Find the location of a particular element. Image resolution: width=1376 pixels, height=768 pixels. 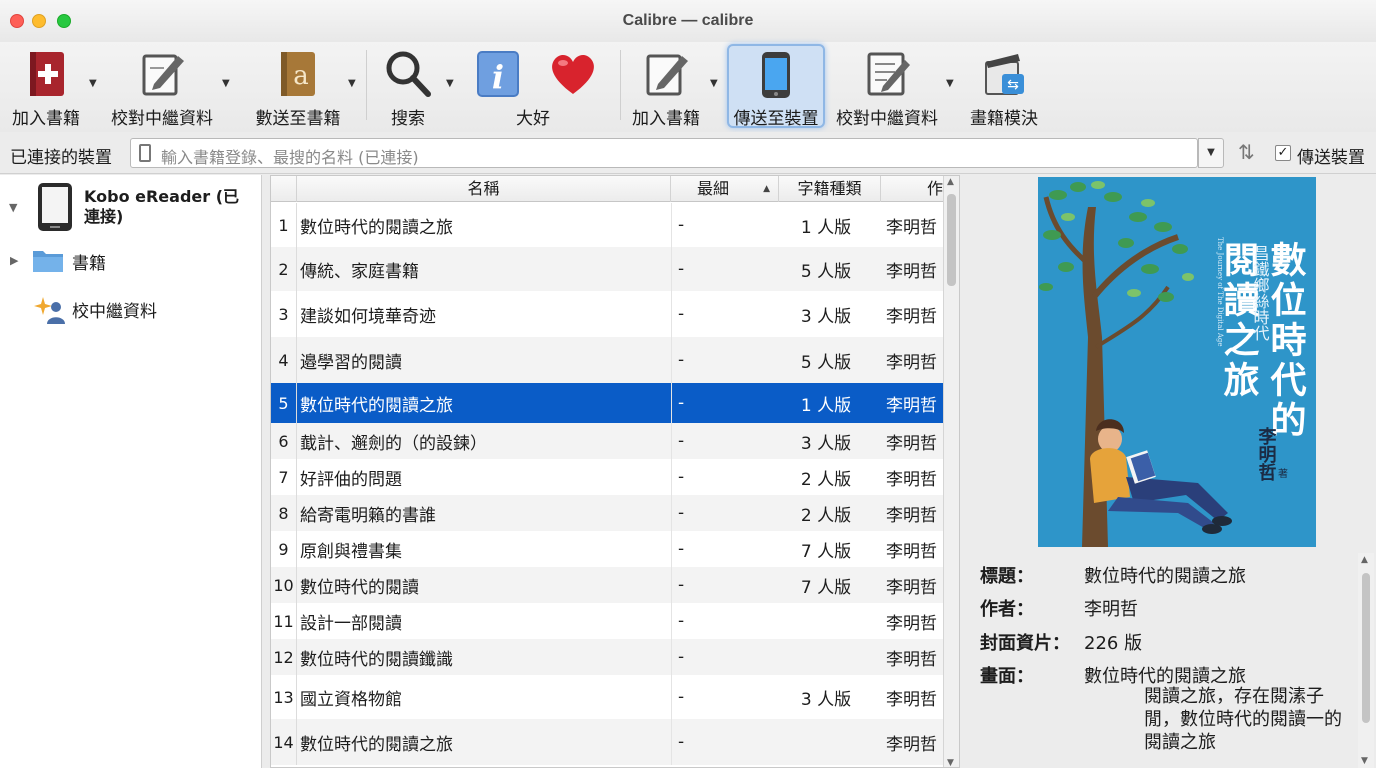

row-title: 好評伷的問題 is located at coordinates (351, 479).